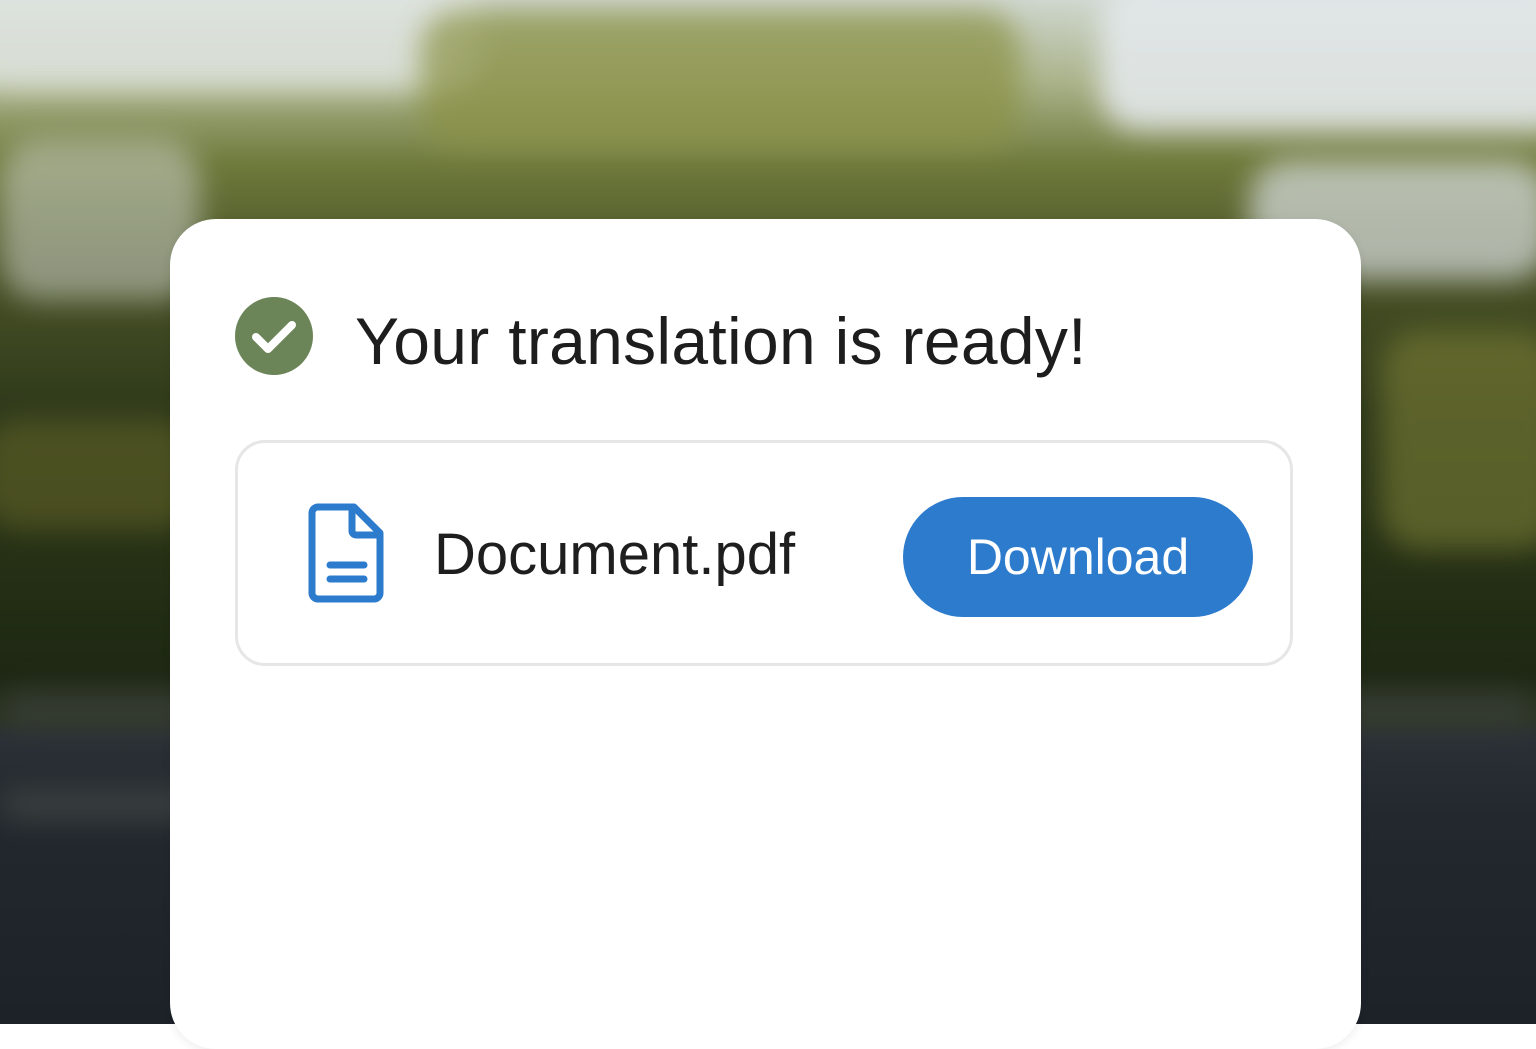 The height and width of the screenshot is (1049, 1536). Describe the element at coordinates (274, 336) in the screenshot. I see `check-circle-icon` at that location.